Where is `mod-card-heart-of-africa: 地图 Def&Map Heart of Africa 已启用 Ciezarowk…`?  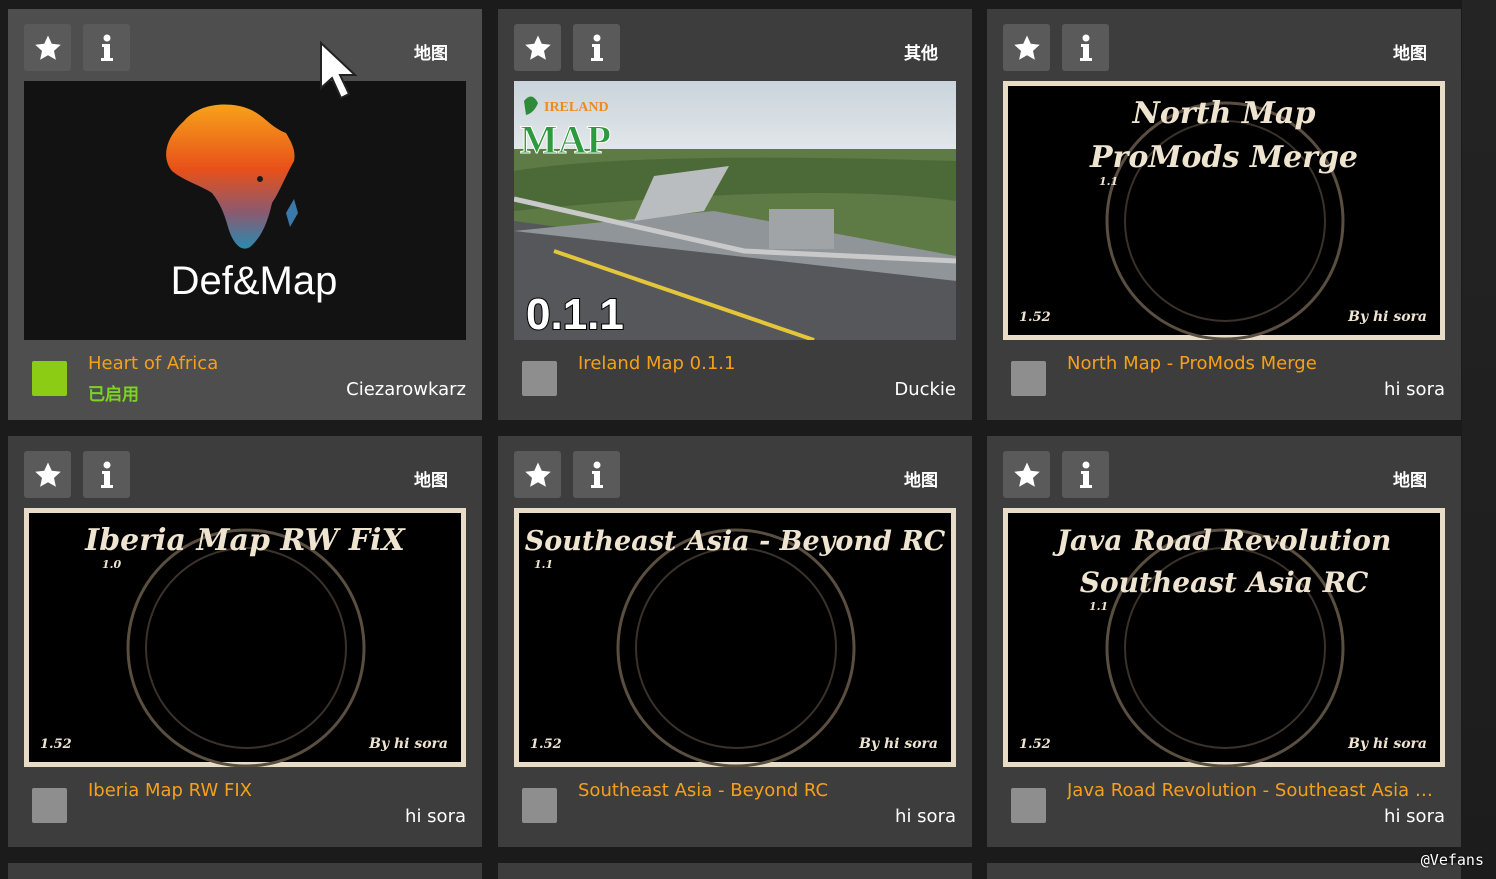
mod-card-heart-of-africa: 地图 Def&Map Heart of Africa 已启用 Ciezarowk… is located at coordinates (245, 214).